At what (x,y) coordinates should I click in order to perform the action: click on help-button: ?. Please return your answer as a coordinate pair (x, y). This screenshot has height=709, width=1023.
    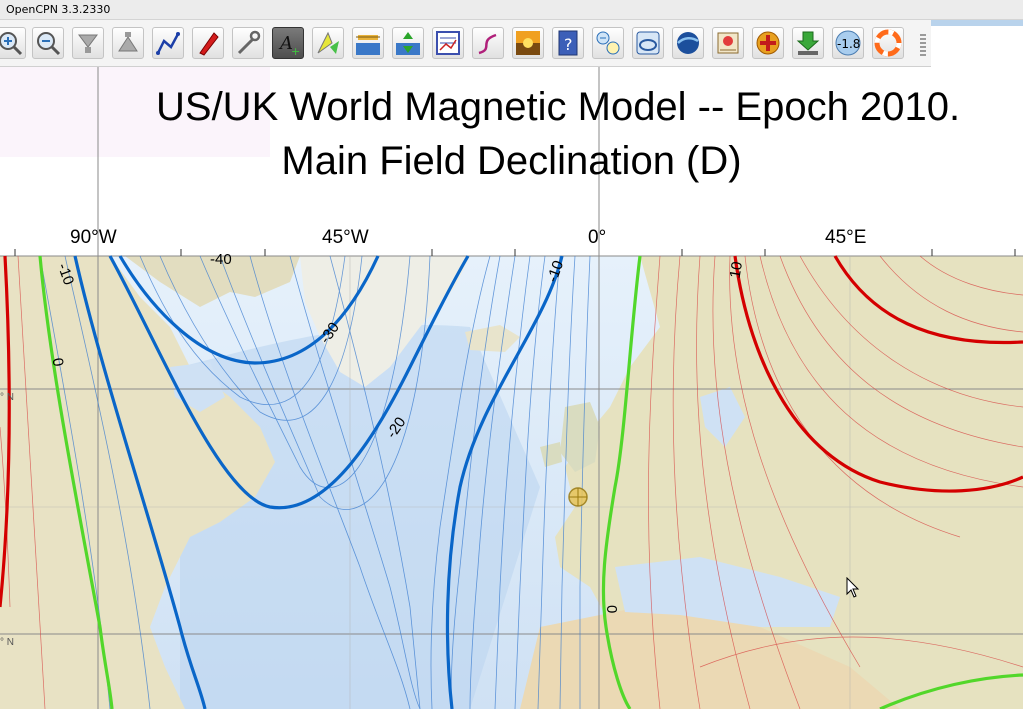
    Looking at the image, I should click on (568, 43).